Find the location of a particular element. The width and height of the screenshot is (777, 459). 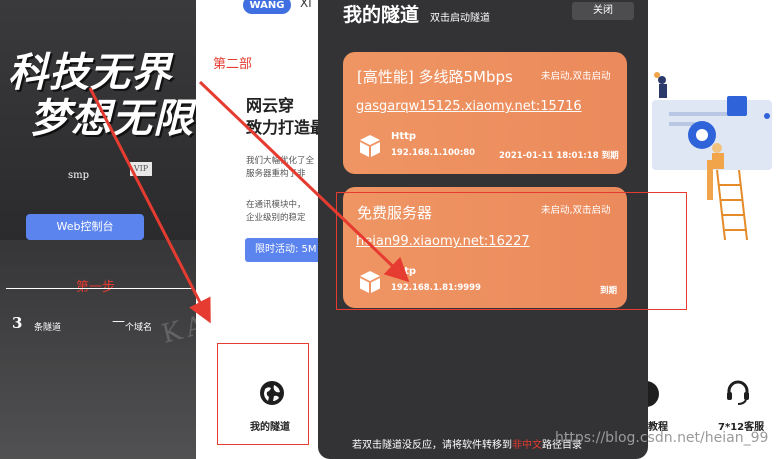

tunnel-expiry: 2021-01-11 18:01:18 到期 is located at coordinates (559, 156).